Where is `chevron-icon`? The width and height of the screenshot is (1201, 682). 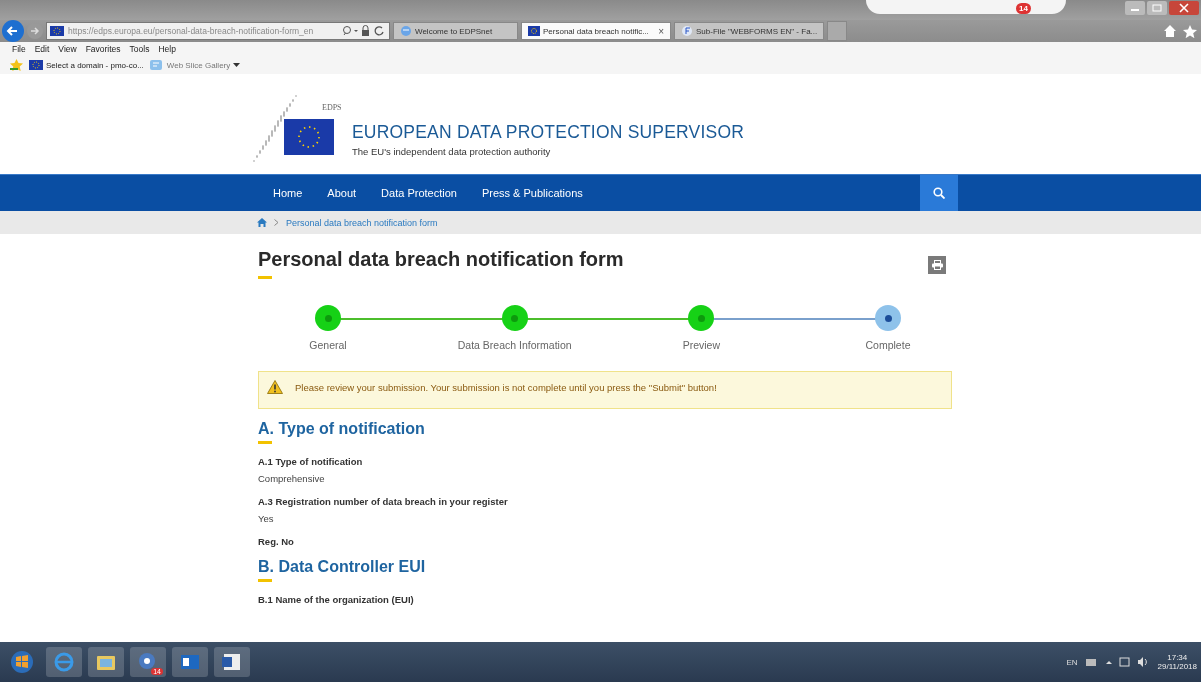 chevron-icon is located at coordinates (276, 222).